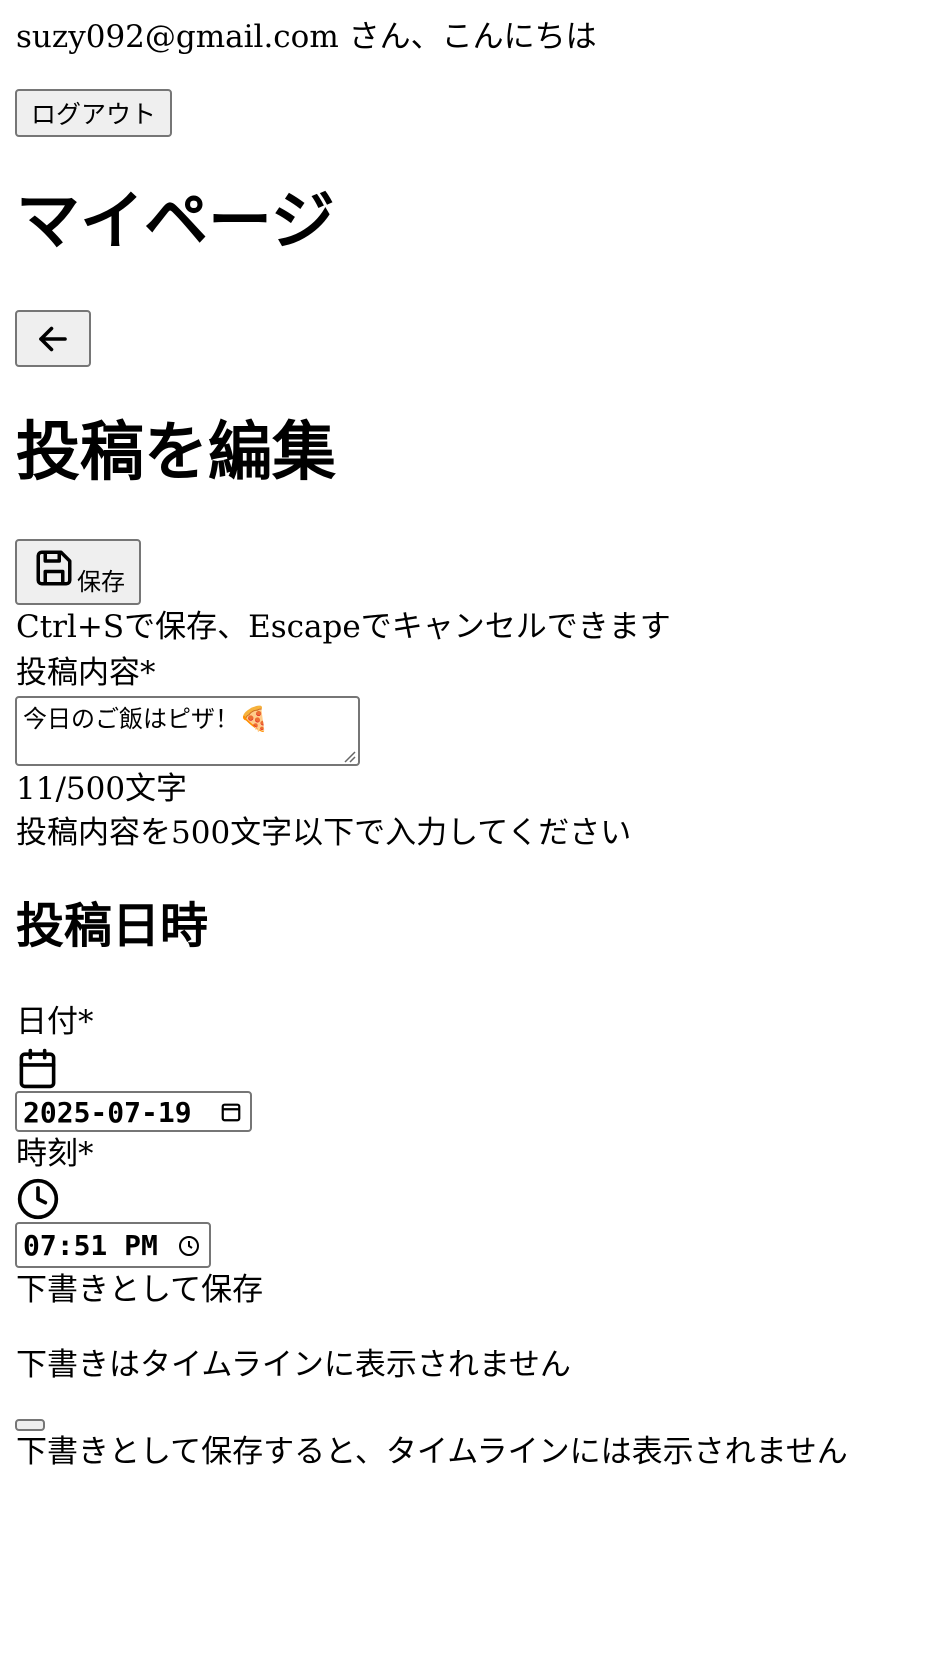 The height and width of the screenshot is (1656, 946). What do you see at coordinates (189, 1246) in the screenshot?
I see `time-picker-icon` at bounding box center [189, 1246].